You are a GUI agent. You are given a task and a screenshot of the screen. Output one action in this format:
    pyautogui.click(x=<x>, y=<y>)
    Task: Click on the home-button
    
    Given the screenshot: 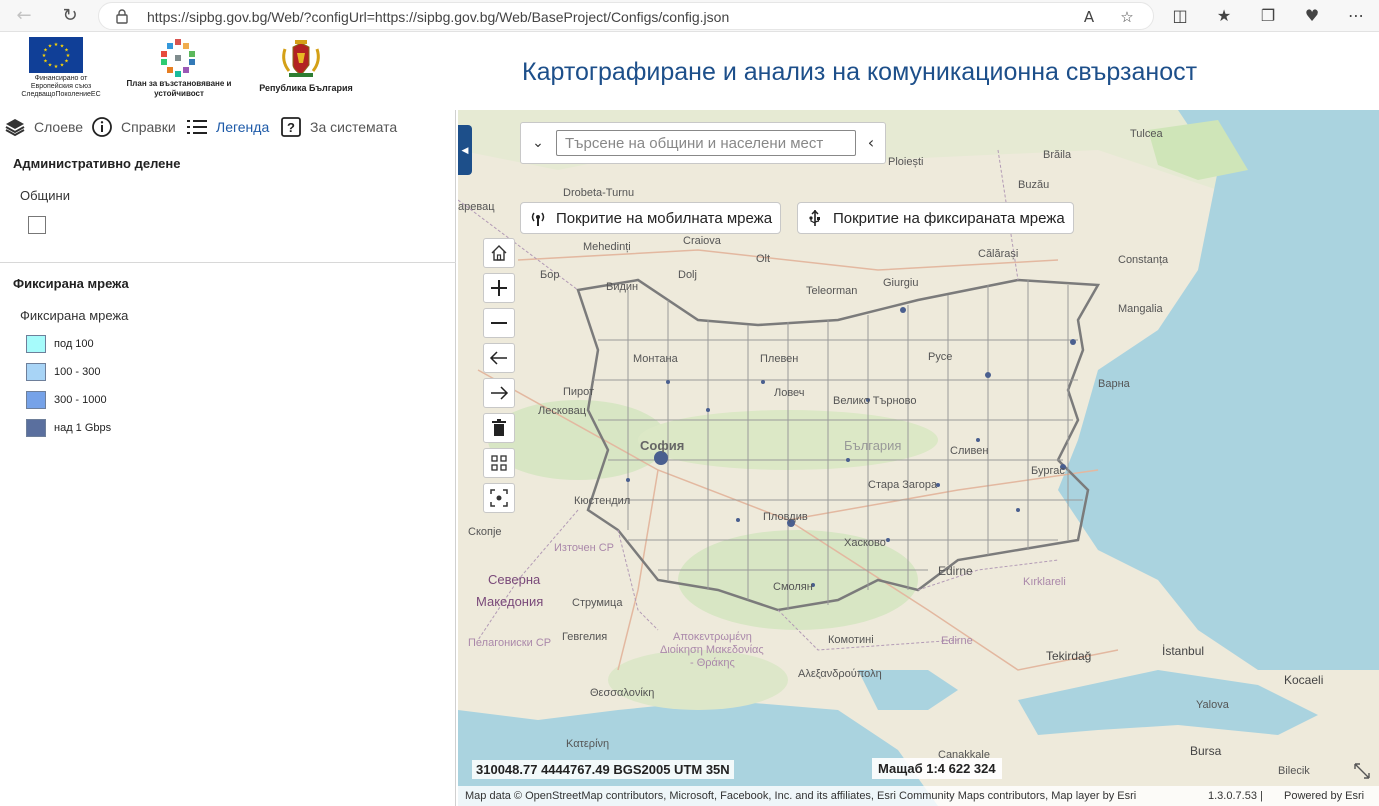 What is the action you would take?
    pyautogui.click(x=499, y=253)
    